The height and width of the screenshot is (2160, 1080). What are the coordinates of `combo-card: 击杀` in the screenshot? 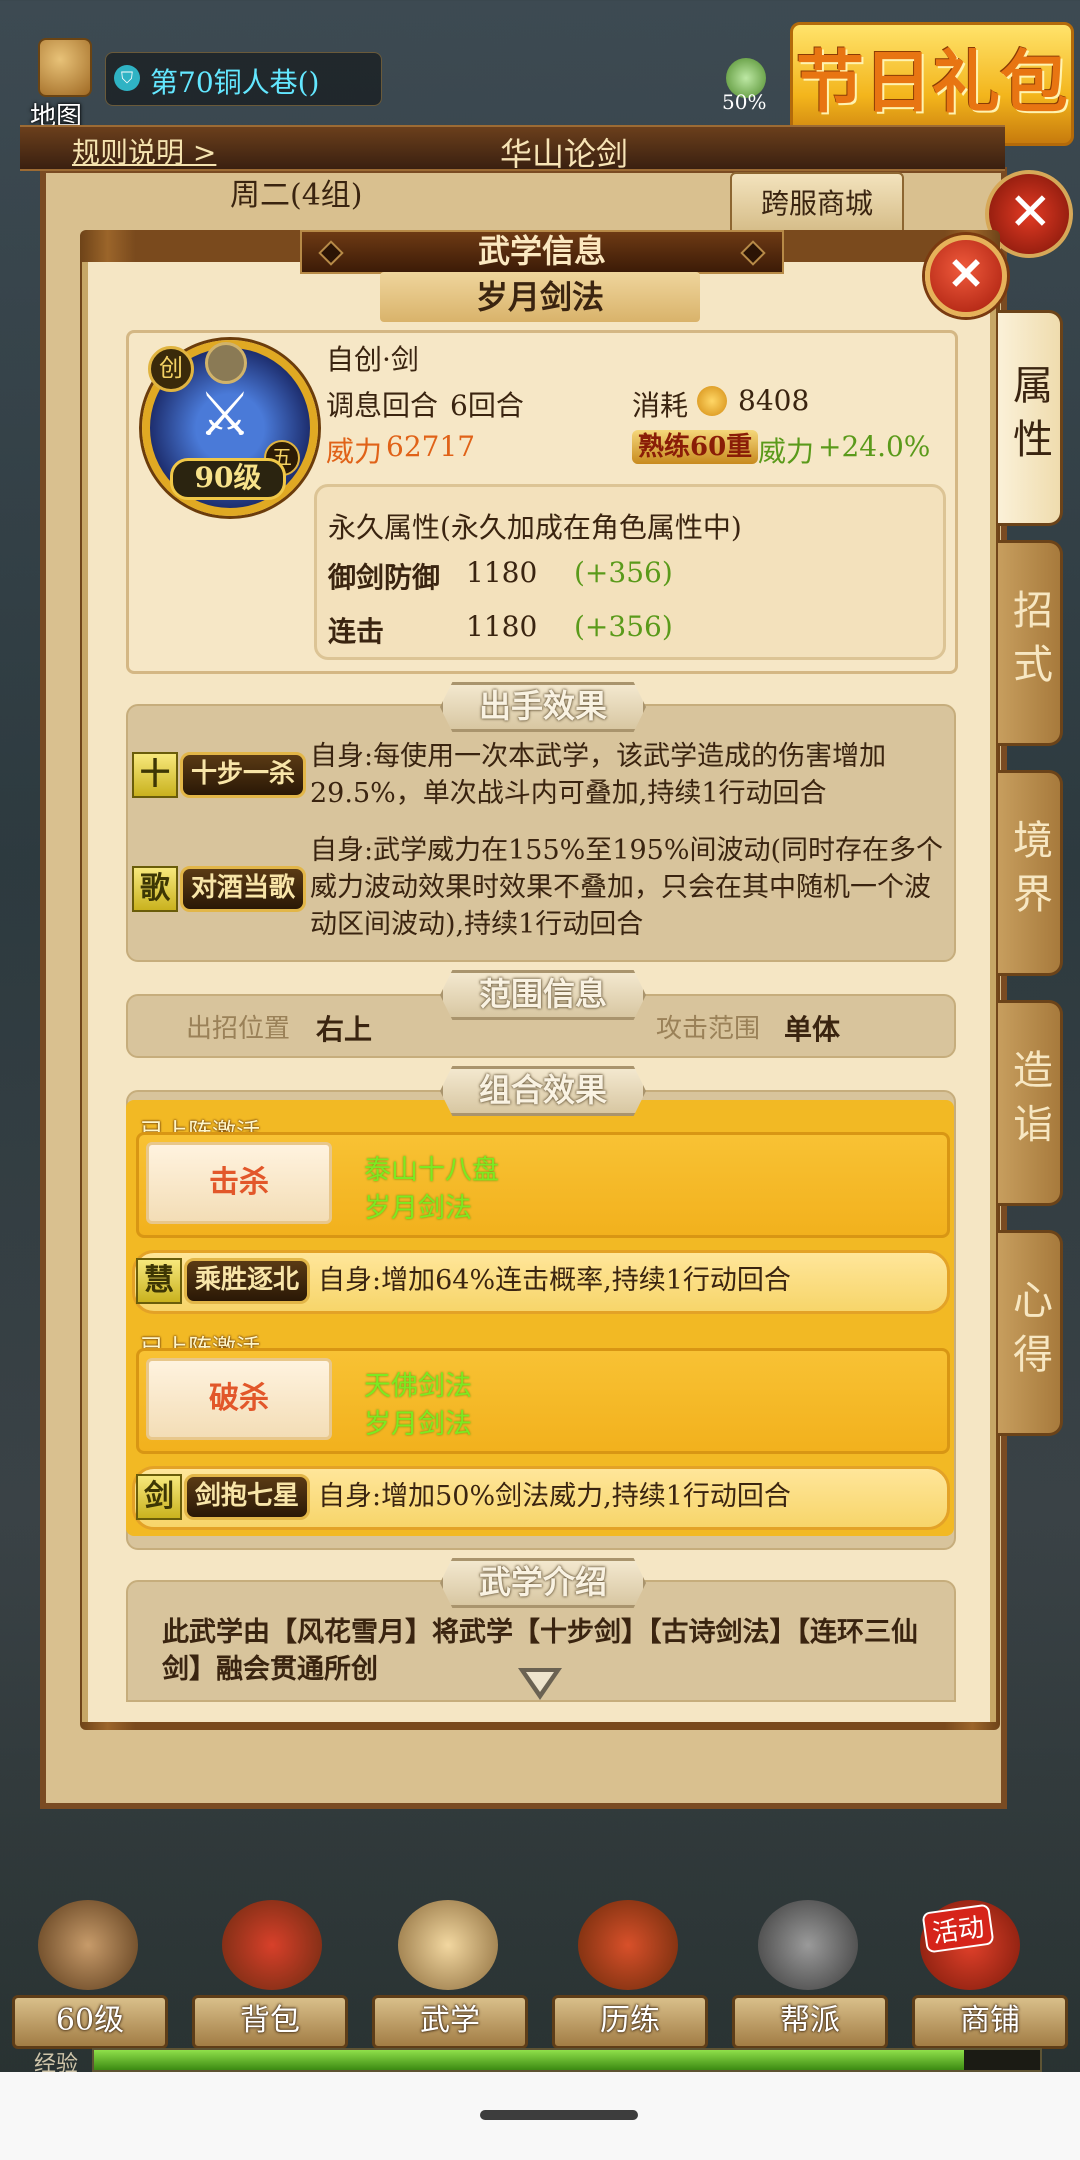 It's located at (239, 1183).